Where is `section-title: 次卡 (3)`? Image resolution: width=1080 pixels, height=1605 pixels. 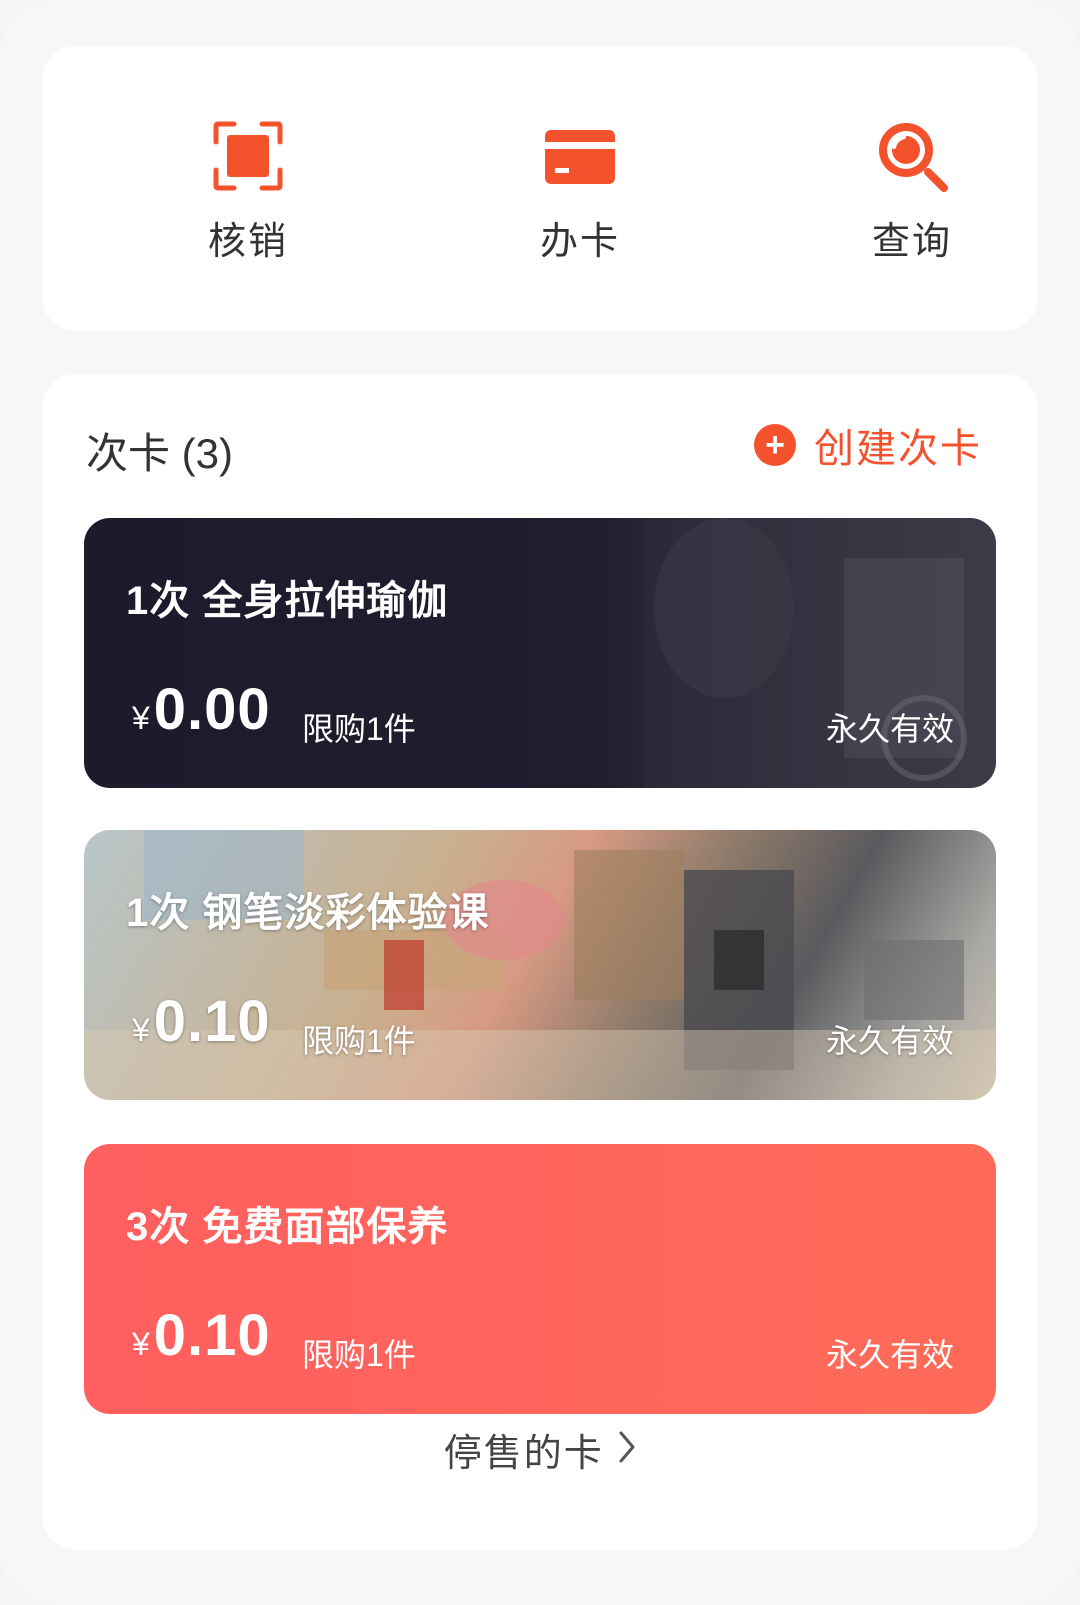
section-title: 次卡 (3) is located at coordinates (160, 453).